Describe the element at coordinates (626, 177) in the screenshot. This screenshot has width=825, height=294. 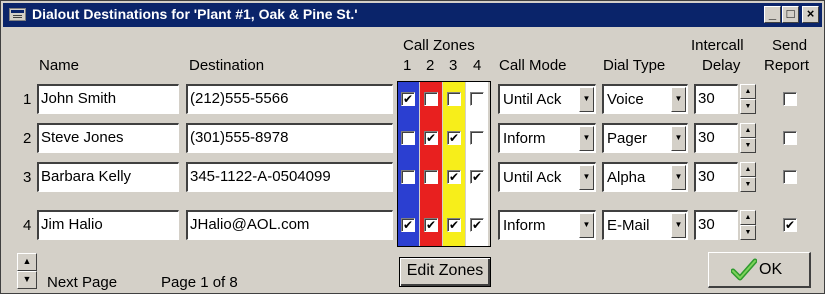
I see `dial-type-value: Alpha` at that location.